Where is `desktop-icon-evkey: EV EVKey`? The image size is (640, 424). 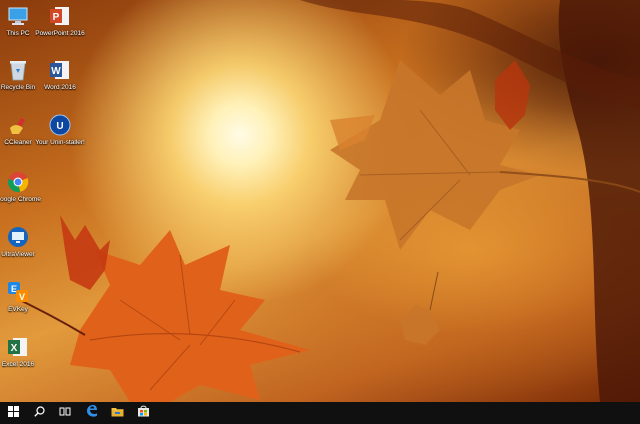 desktop-icon-evkey: EV EVKey is located at coordinates (19, 297).